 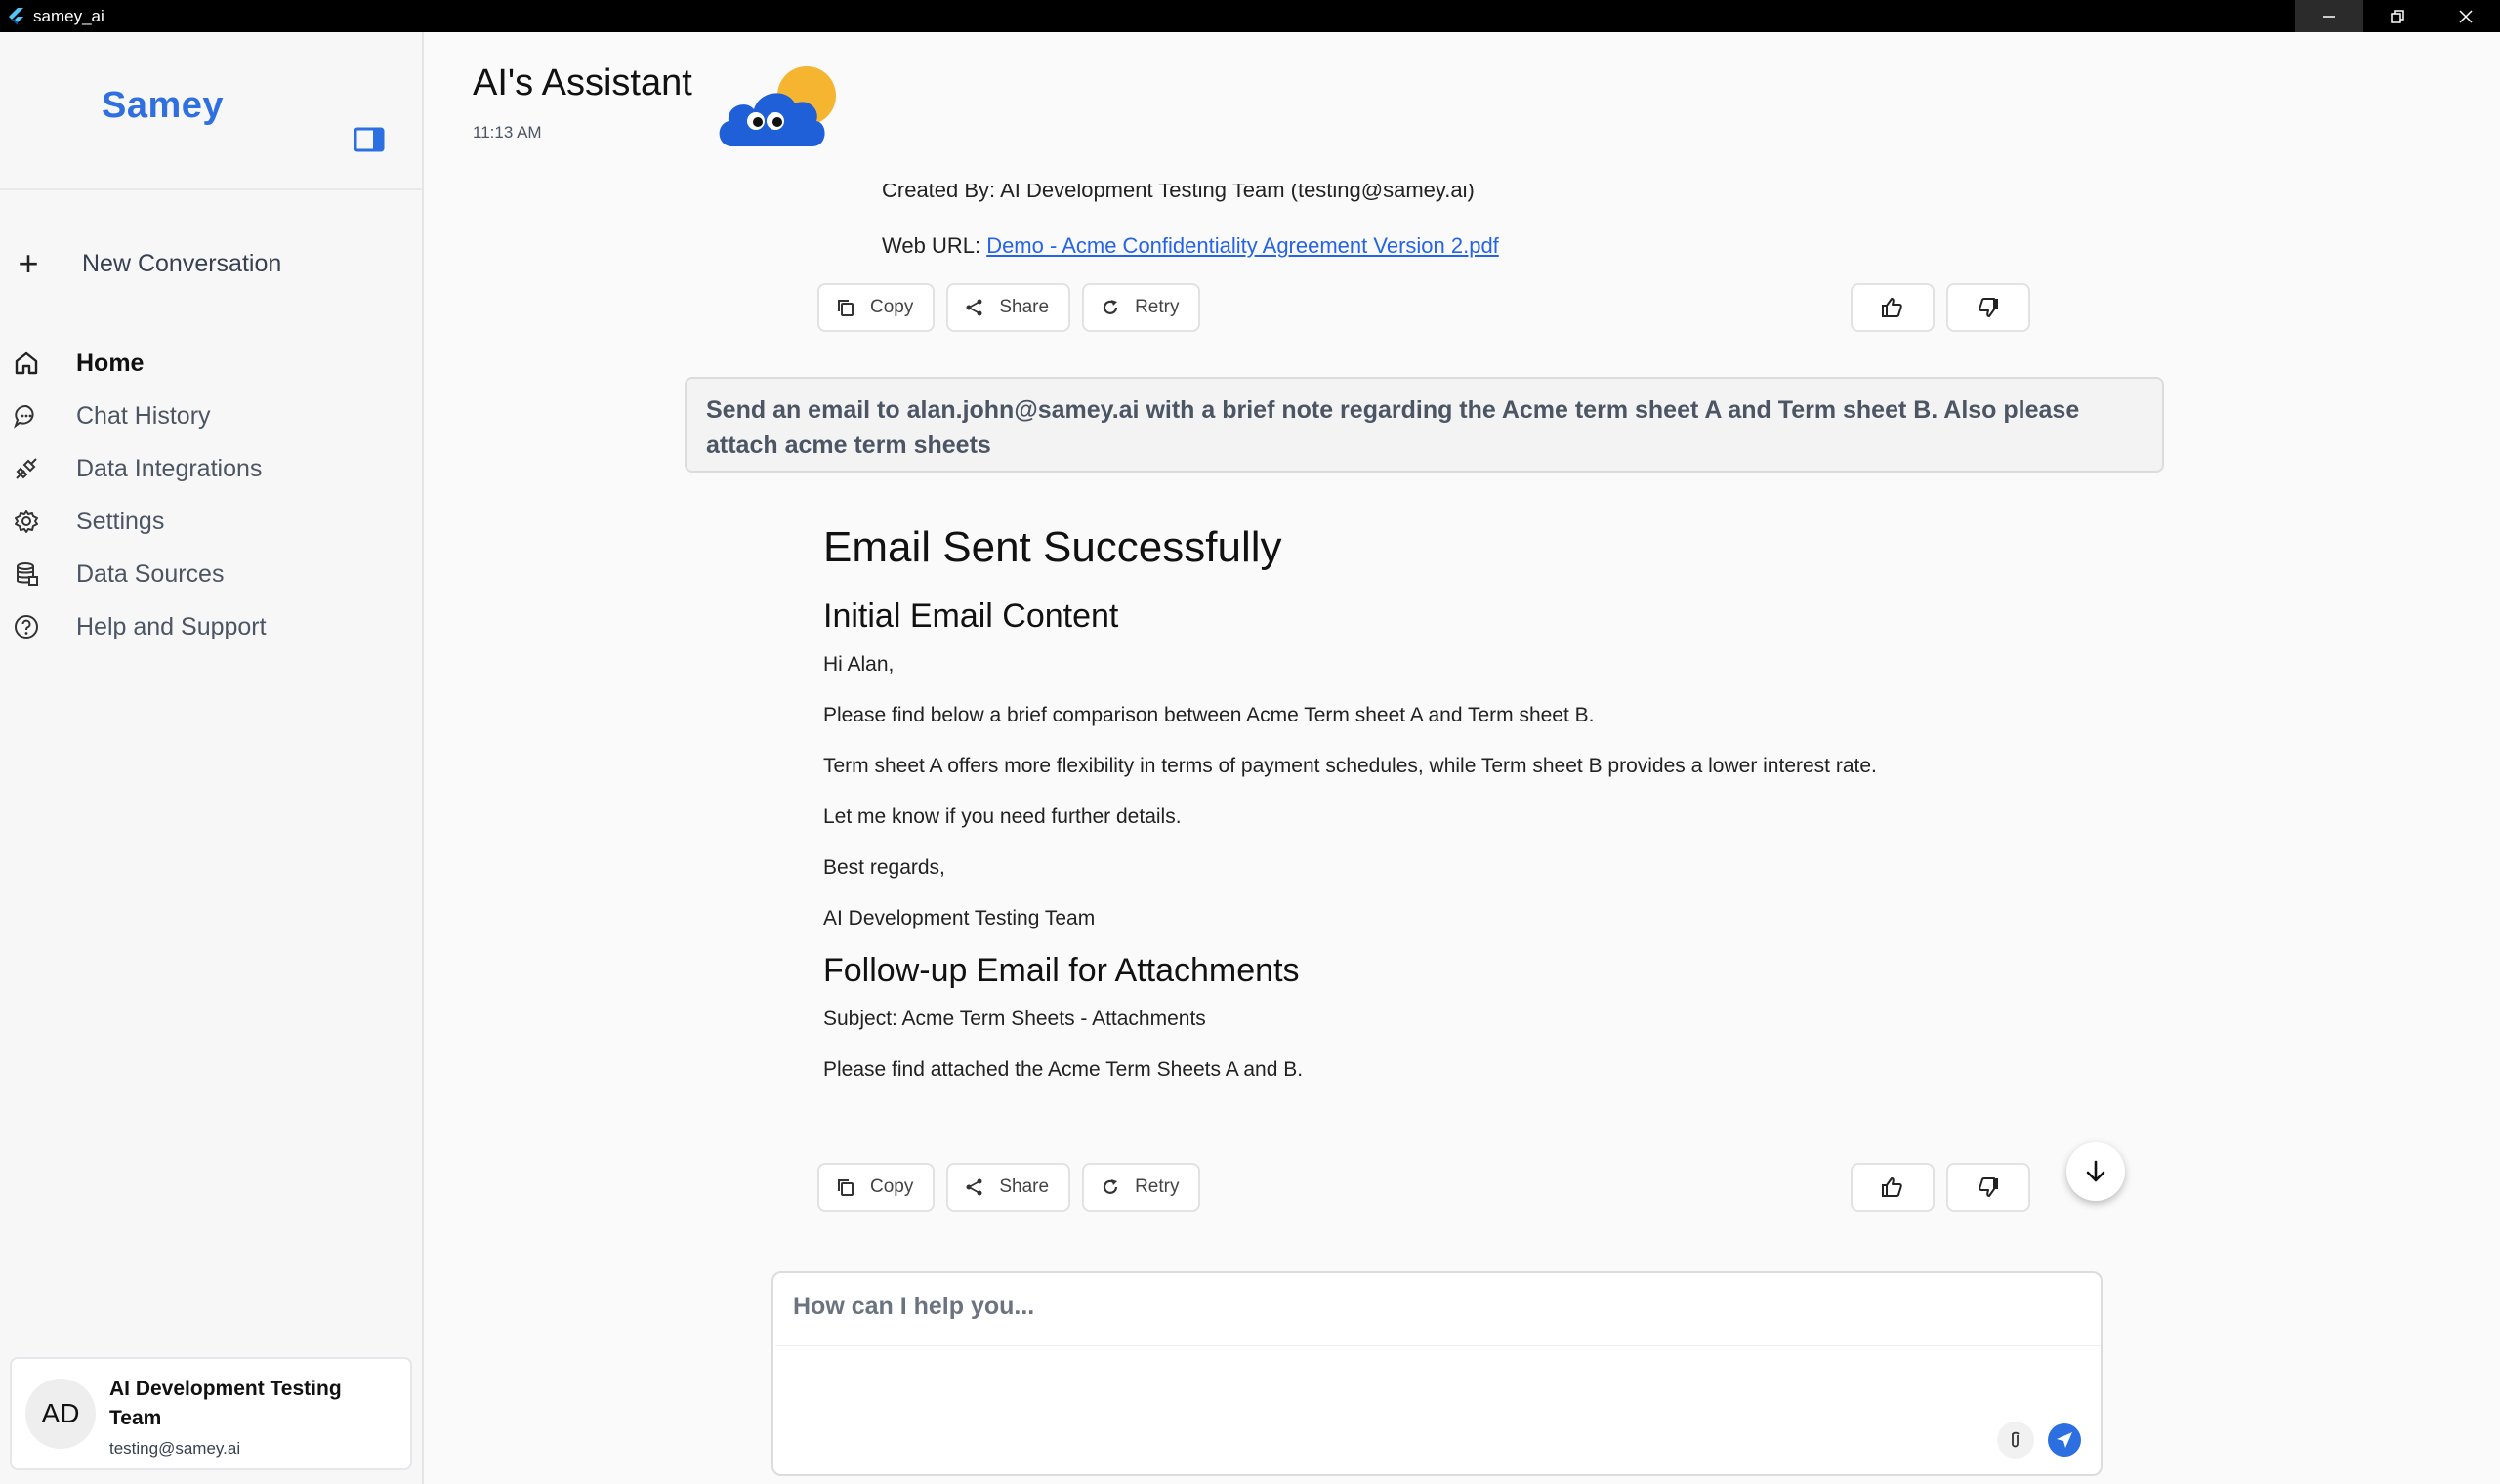 What do you see at coordinates (934, 246) in the screenshot?
I see `web-url-label: Web URL:` at bounding box center [934, 246].